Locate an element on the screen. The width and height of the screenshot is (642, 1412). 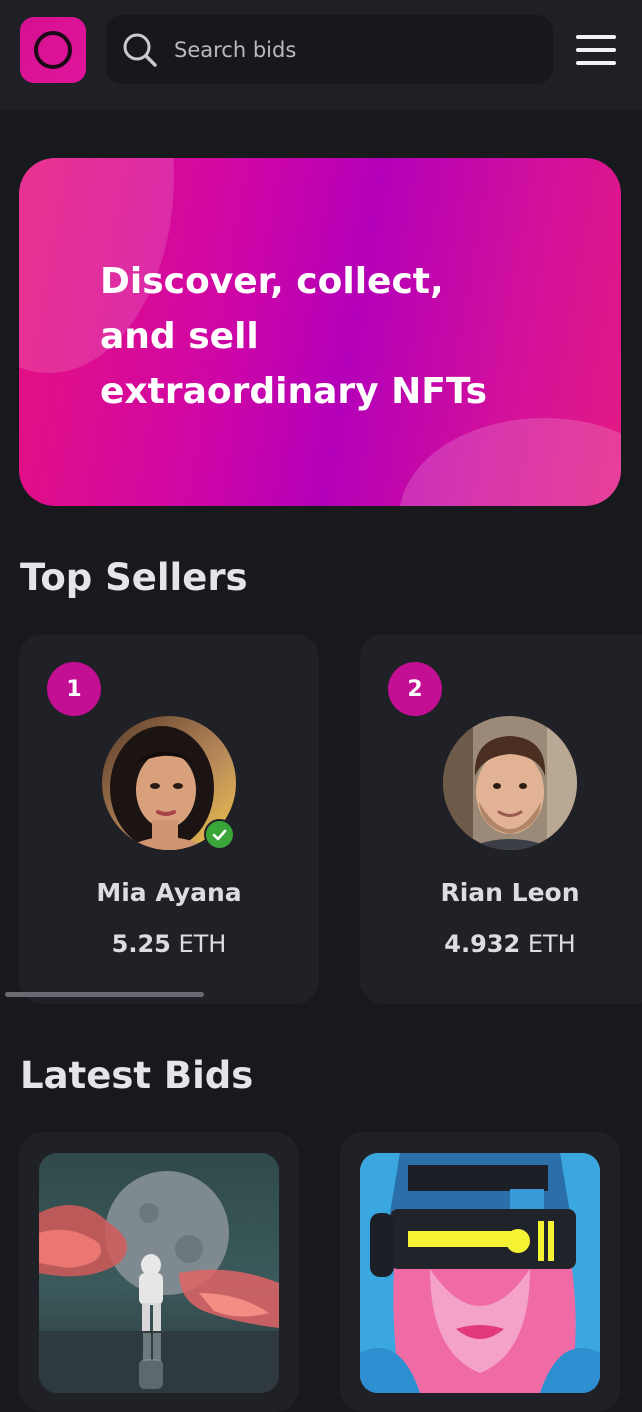
seller-name: Mia Ayana is located at coordinates (169, 892).